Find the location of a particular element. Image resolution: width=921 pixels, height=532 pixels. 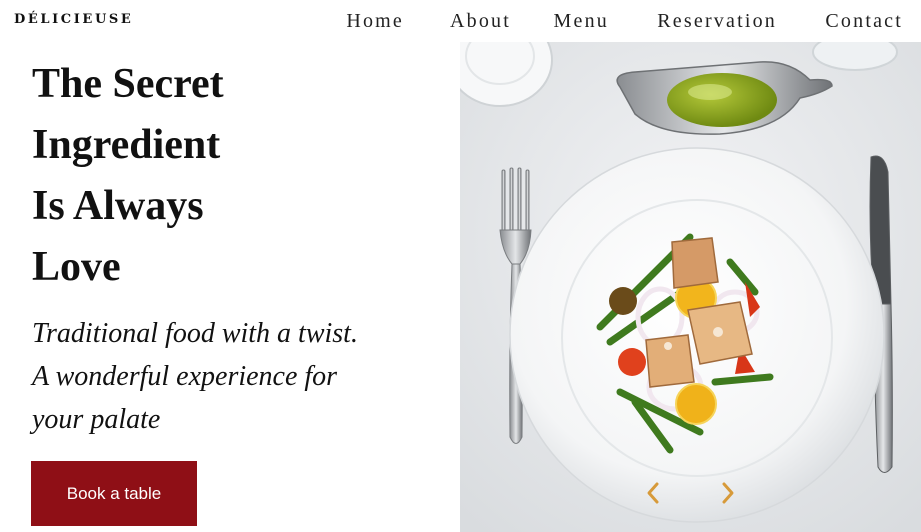

hero-subtitle-line: your palate is located at coordinates (96, 419).